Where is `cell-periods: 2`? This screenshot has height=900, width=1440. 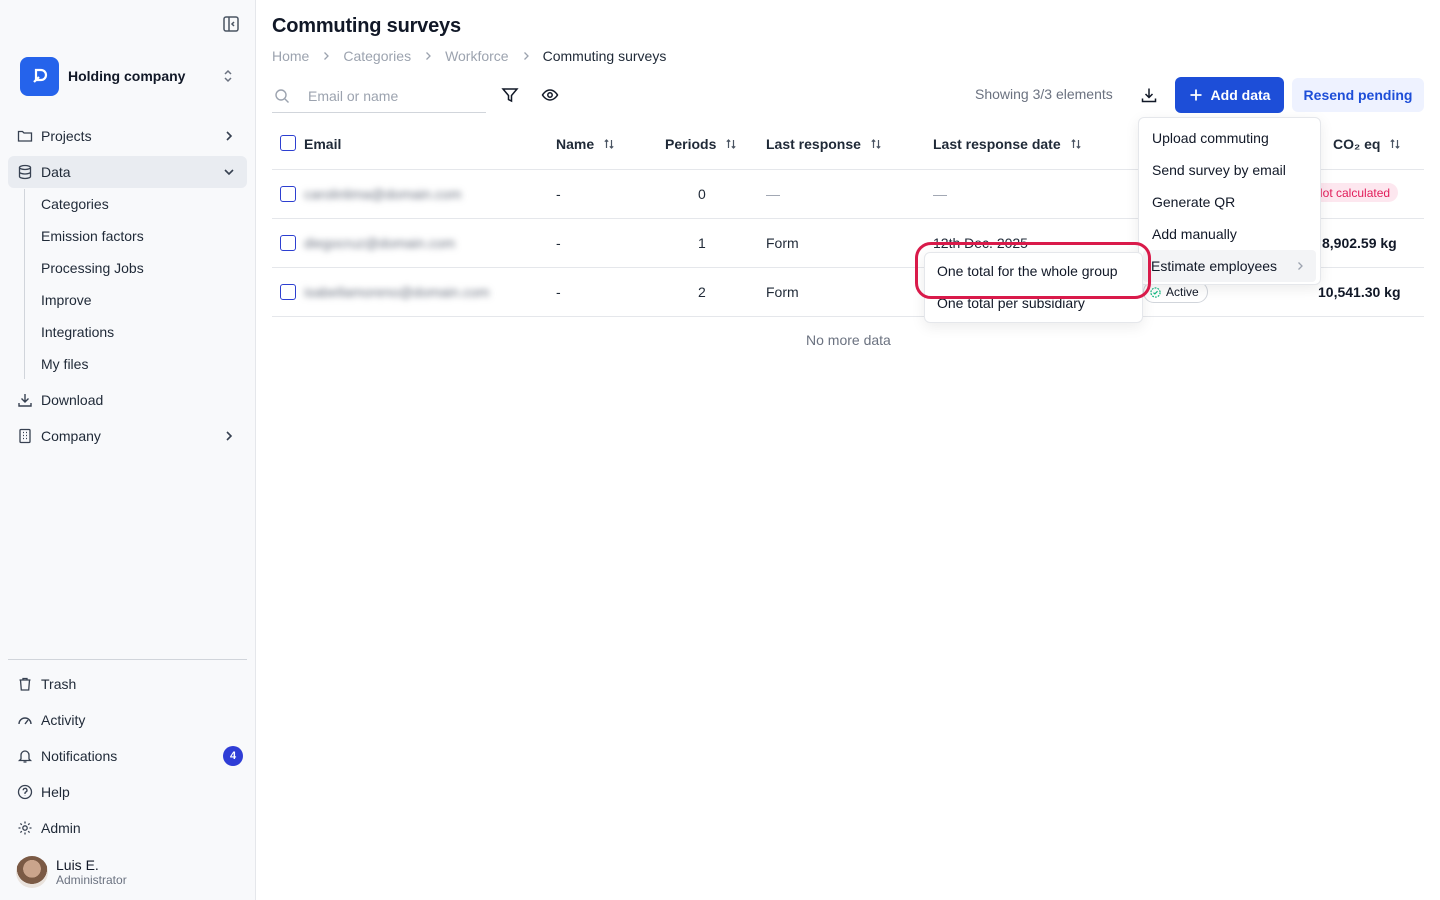 cell-periods: 2 is located at coordinates (702, 292).